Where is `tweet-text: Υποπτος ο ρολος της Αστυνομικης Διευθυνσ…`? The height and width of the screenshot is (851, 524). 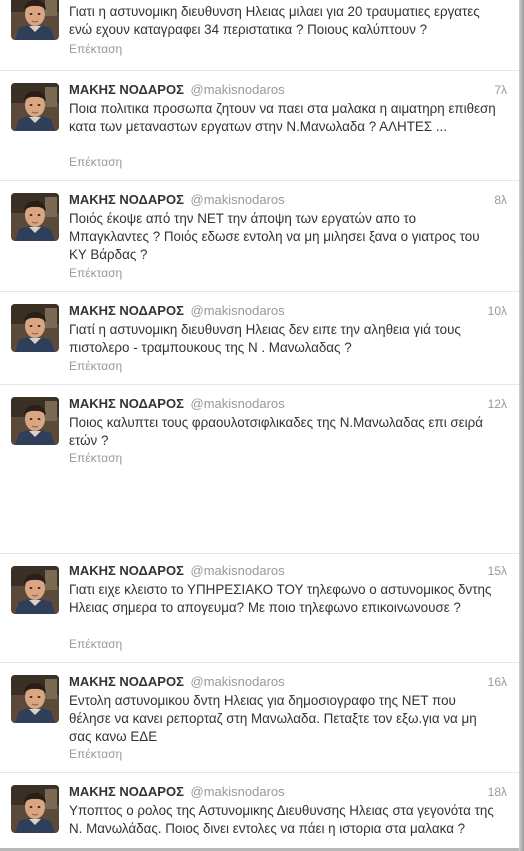
tweet-text: Υποπτος ο ρολος της Αστυνομικης Διευθυνσ… is located at coordinates (281, 819).